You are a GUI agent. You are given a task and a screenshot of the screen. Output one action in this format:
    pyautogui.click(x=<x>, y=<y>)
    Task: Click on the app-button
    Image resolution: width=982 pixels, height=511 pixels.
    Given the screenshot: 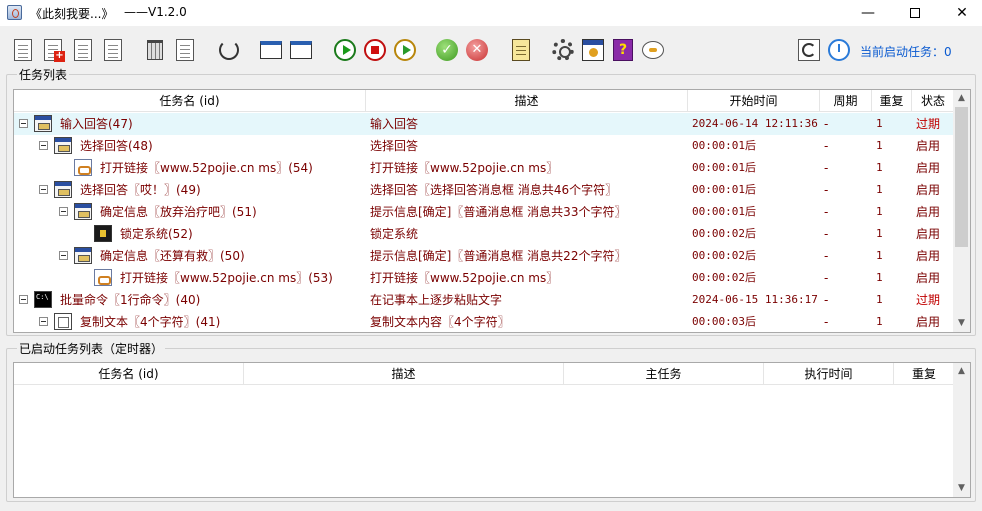 What is the action you would take?
    pyautogui.click(x=593, y=50)
    